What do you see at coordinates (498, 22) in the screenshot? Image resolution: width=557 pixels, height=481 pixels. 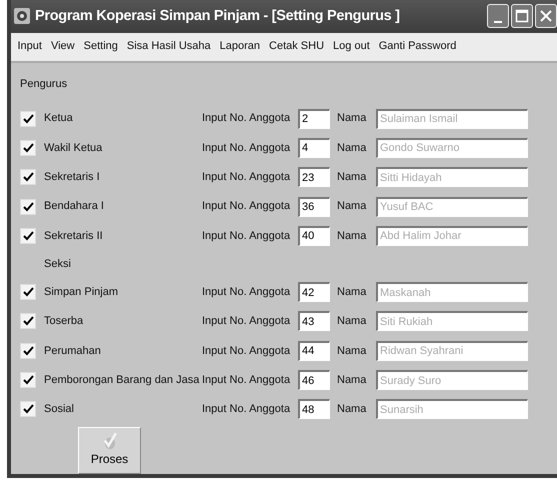 I see `minimize-icon` at bounding box center [498, 22].